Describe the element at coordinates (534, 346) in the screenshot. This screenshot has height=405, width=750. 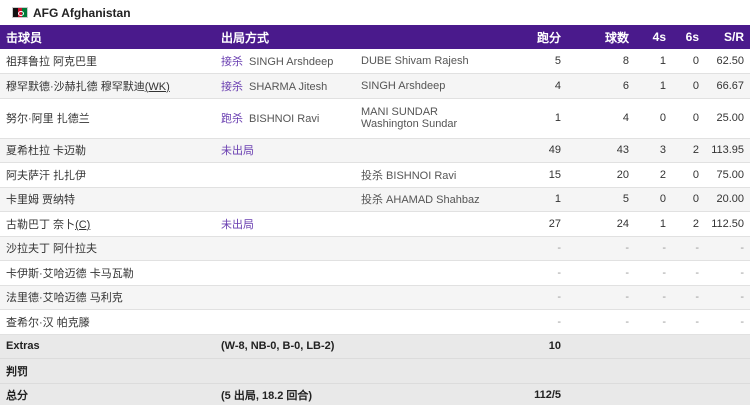
I see `extras-value: 10` at that location.